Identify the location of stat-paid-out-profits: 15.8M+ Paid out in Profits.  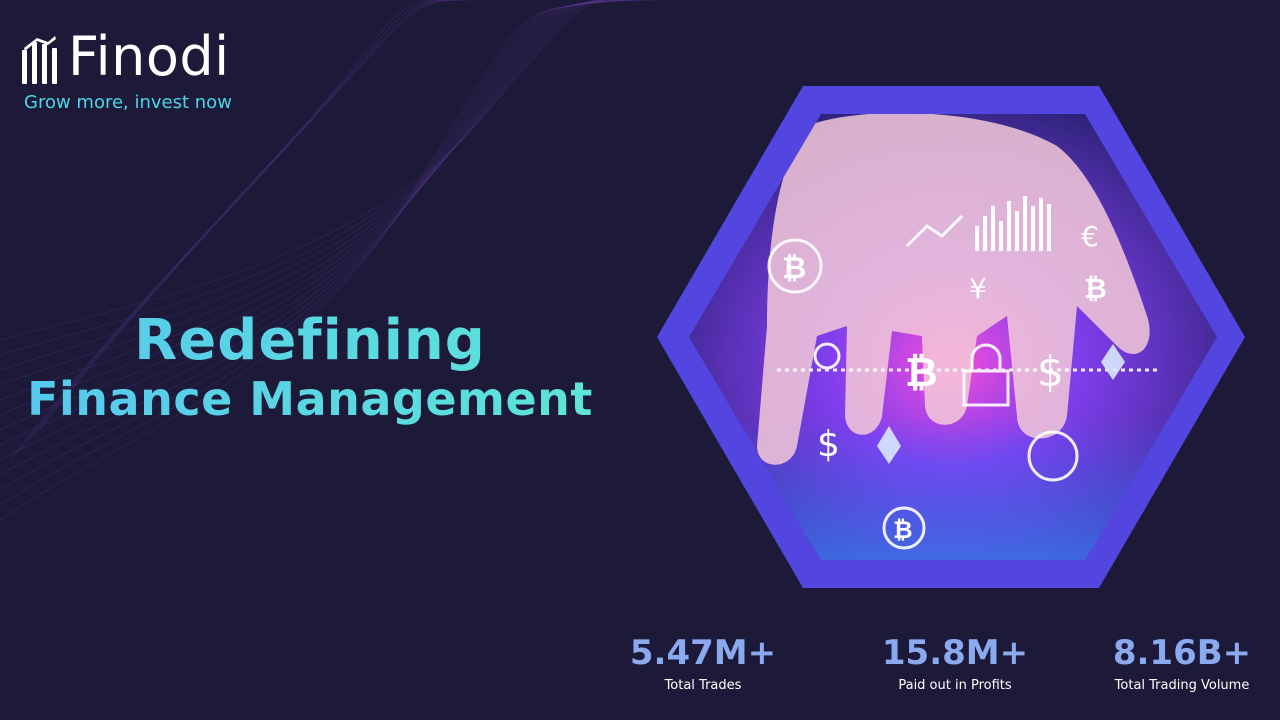
(955, 664).